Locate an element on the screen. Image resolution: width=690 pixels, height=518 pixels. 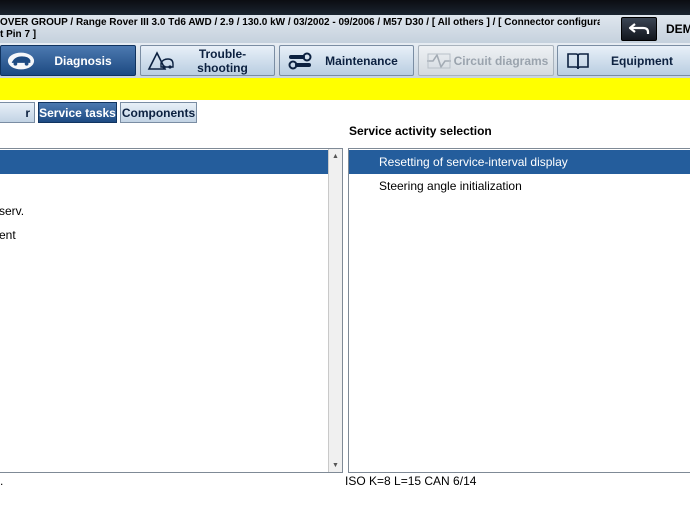
tab-circuit-diagrams: Circuit diagrams is located at coordinates (486, 60).